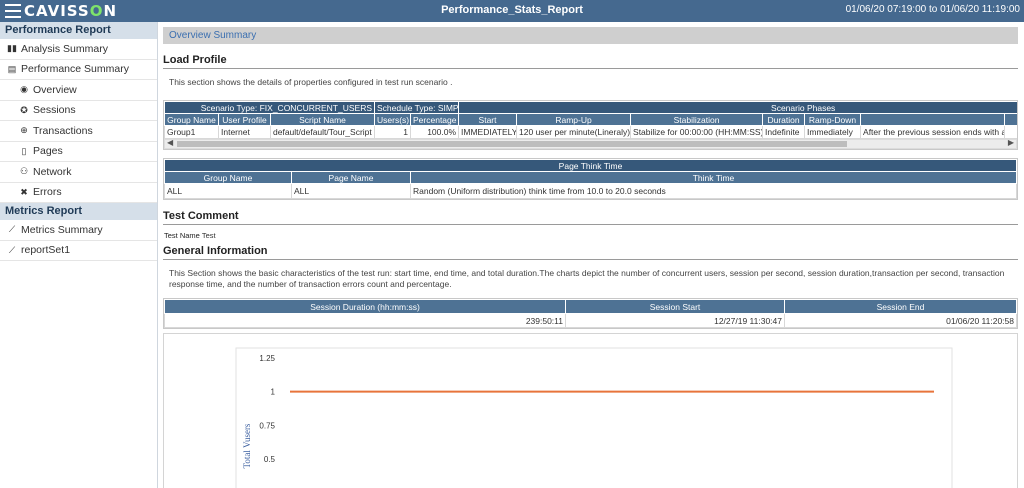 The image size is (1024, 488). Describe the element at coordinates (24, 171) in the screenshot. I see `network-icon: ⚇` at that location.